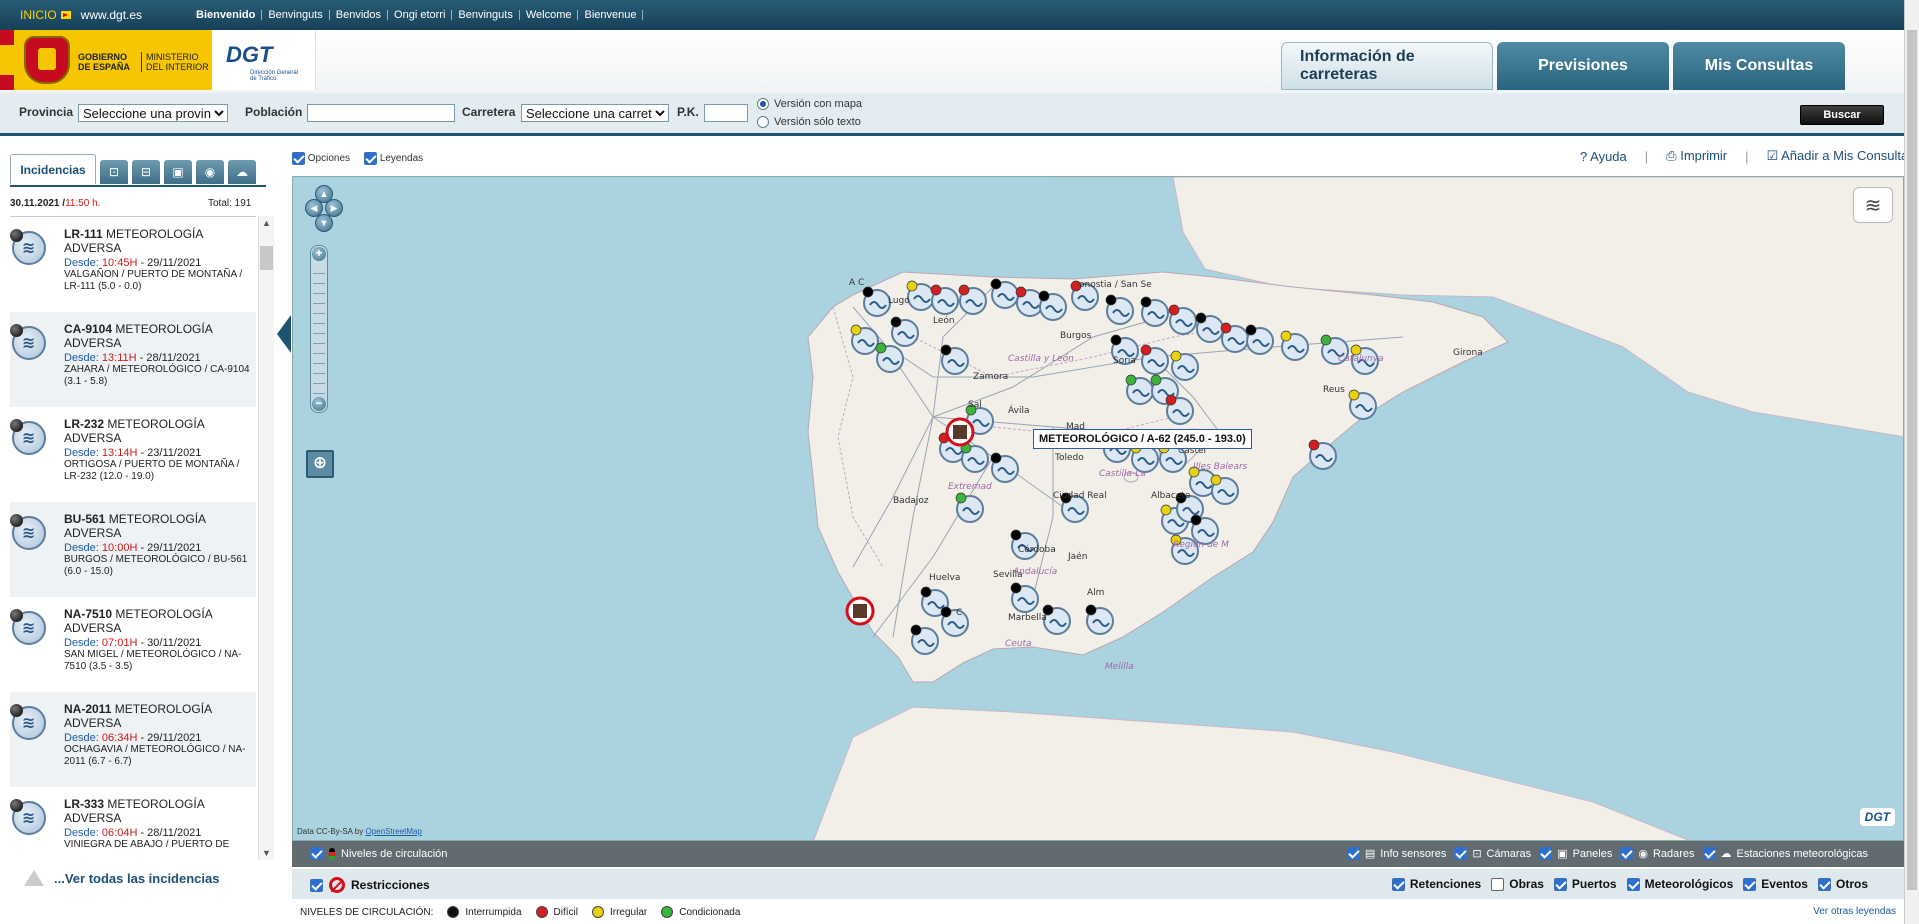 The width and height of the screenshot is (1919, 924). Describe the element at coordinates (210, 172) in the screenshot. I see `radar-tab-icon: ◉` at that location.